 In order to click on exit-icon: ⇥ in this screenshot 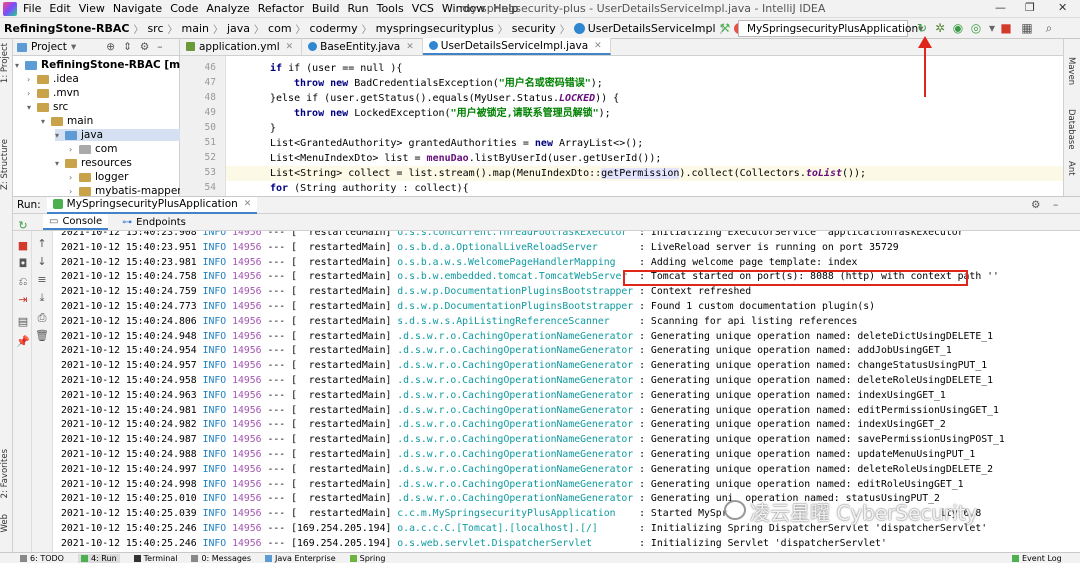, I will do `click(23, 300)`.